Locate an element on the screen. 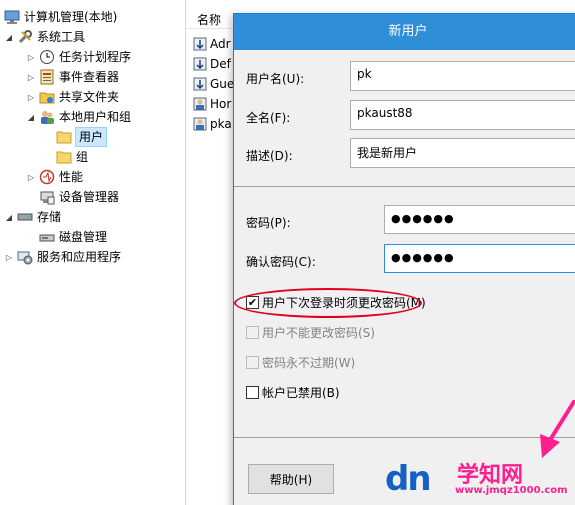 This screenshot has height=505, width=575. fullname-label: 全名(F): is located at coordinates (268, 118).